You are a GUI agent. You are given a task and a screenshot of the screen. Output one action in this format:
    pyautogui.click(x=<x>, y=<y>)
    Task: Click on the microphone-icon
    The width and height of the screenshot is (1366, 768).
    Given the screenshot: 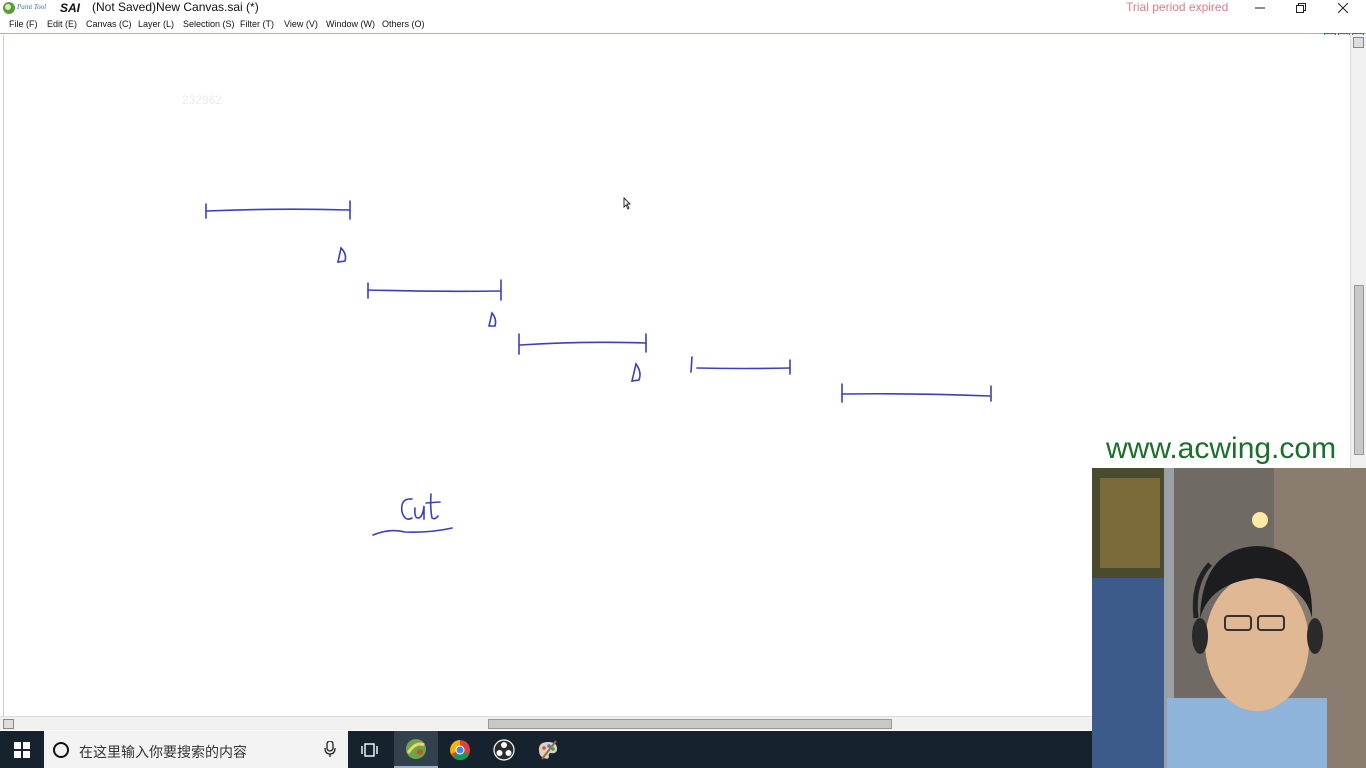 What is the action you would take?
    pyautogui.click(x=330, y=749)
    